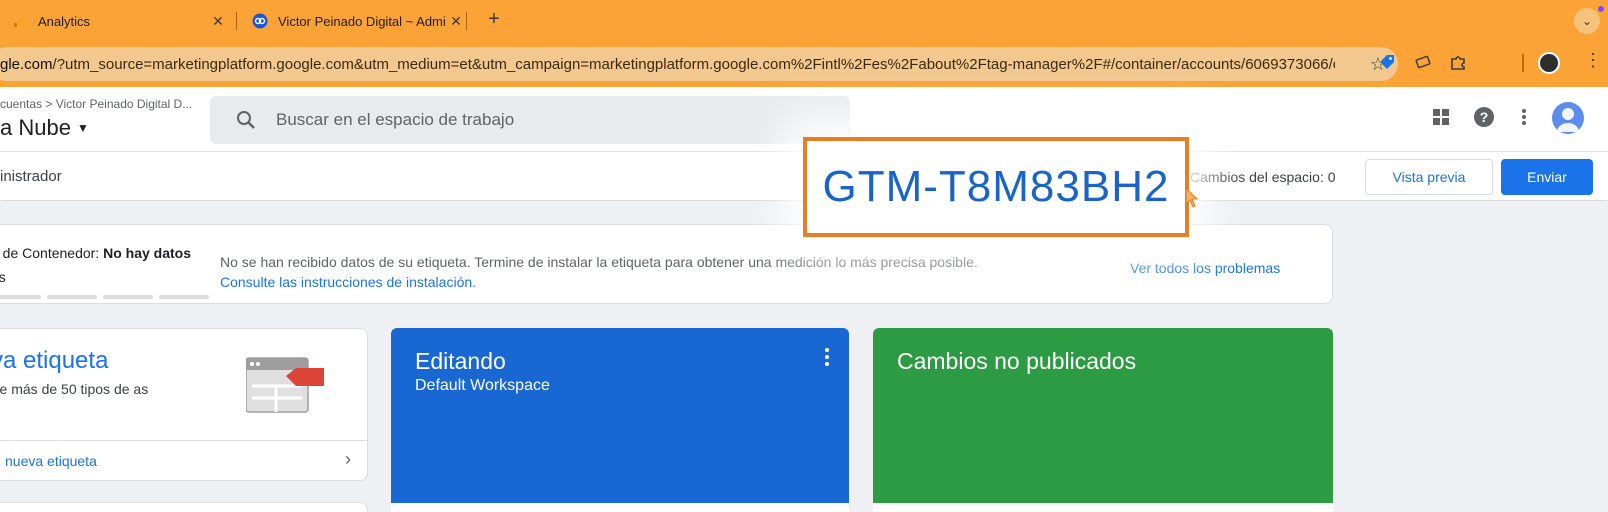 Image resolution: width=1608 pixels, height=512 pixels. Describe the element at coordinates (1103, 507) in the screenshot. I see `unpublished-card-body` at that location.